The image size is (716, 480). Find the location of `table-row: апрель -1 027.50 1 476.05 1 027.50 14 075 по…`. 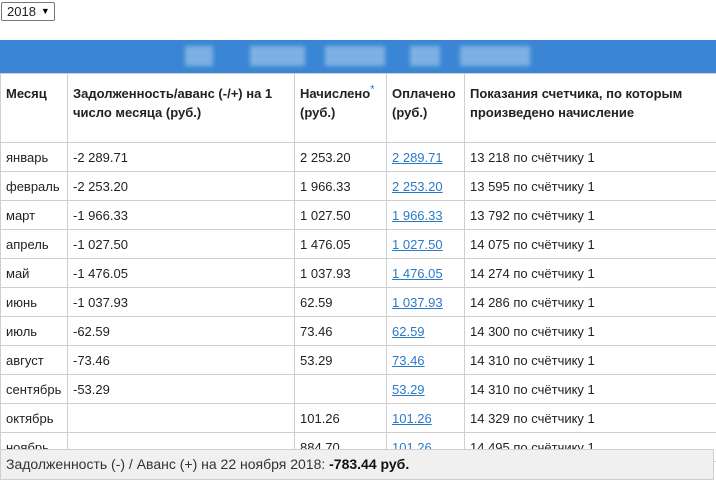

table-row: апрель -1 027.50 1 476.05 1 027.50 14 075 по… is located at coordinates (358, 244).